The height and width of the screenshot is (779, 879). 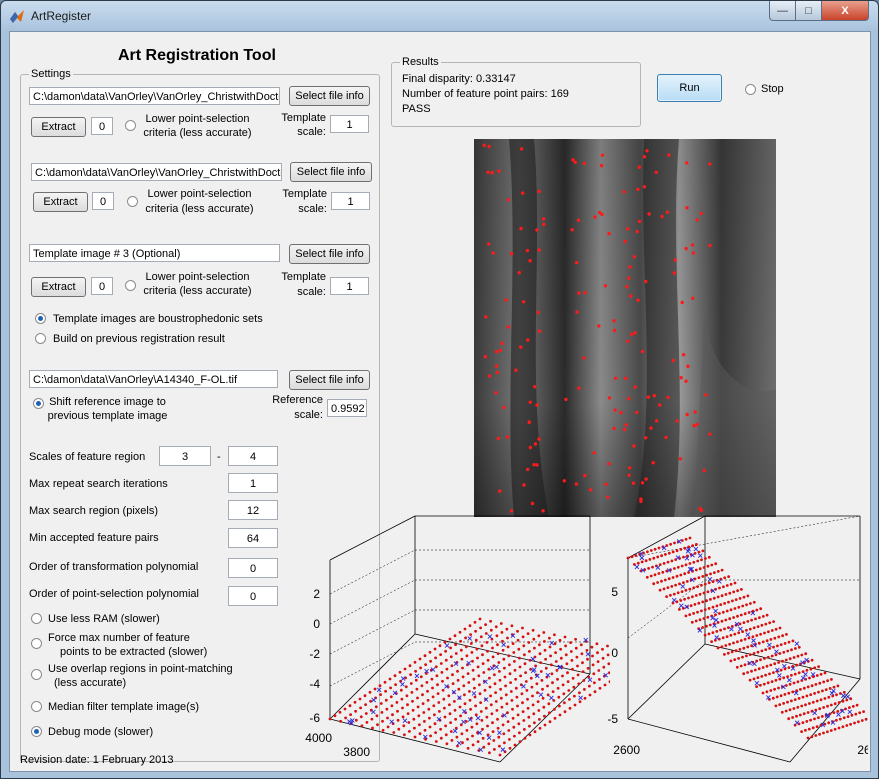 I want to click on template2-count-field: 0, so click(x=103, y=201).